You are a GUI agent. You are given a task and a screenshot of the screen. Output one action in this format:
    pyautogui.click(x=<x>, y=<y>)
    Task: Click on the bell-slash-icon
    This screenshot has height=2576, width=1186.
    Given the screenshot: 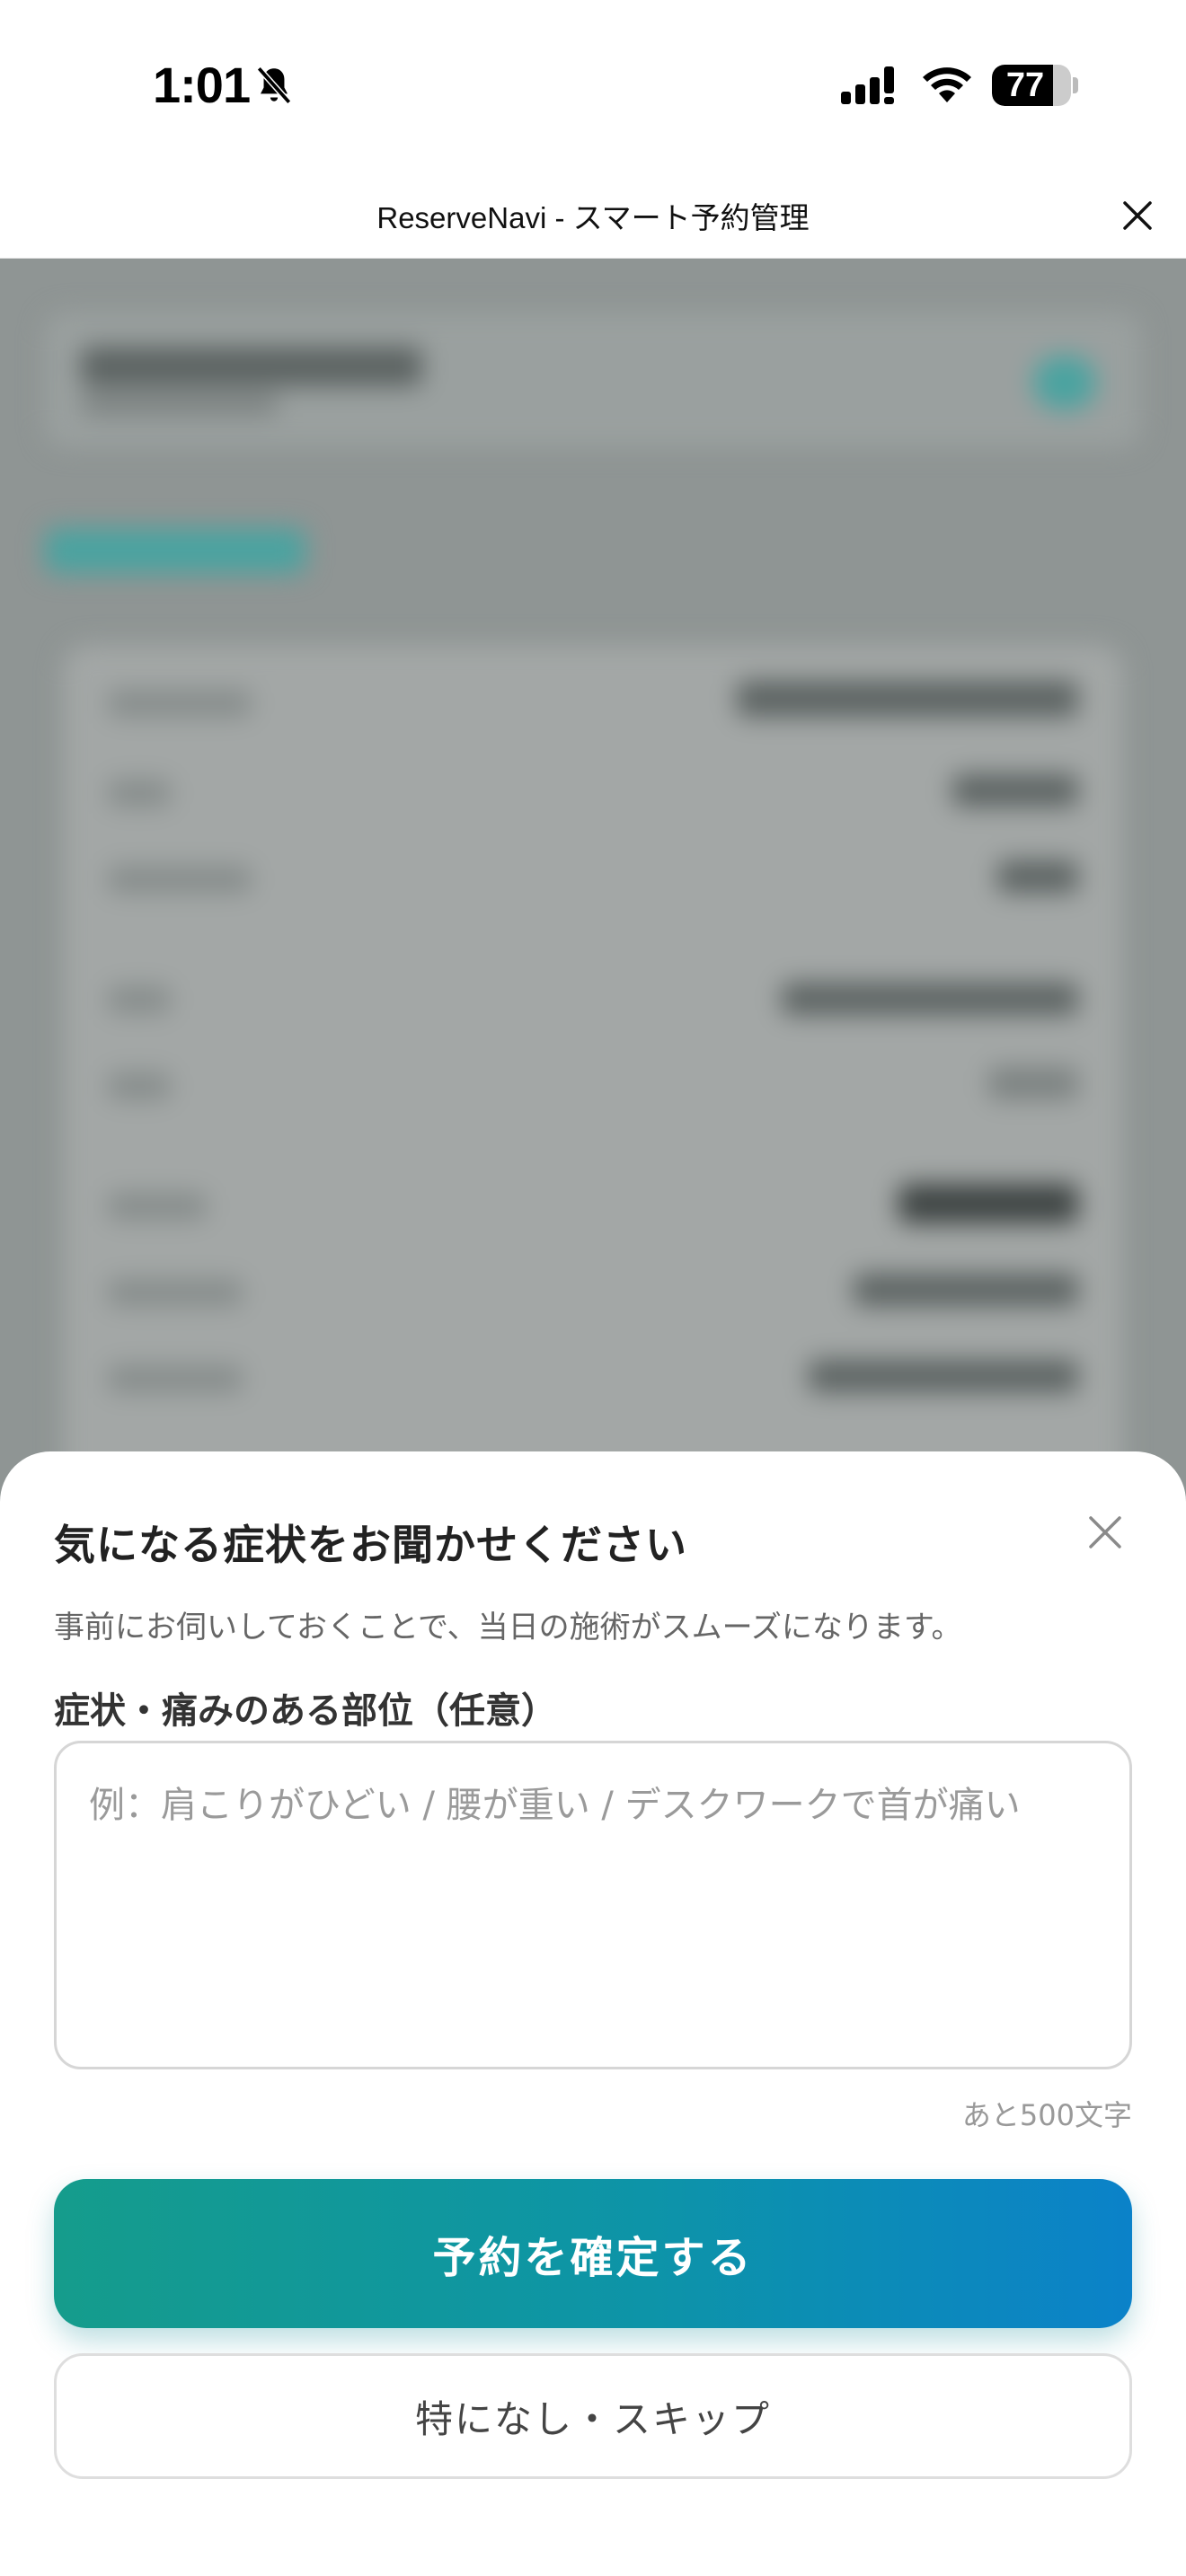 What is the action you would take?
    pyautogui.click(x=274, y=85)
    